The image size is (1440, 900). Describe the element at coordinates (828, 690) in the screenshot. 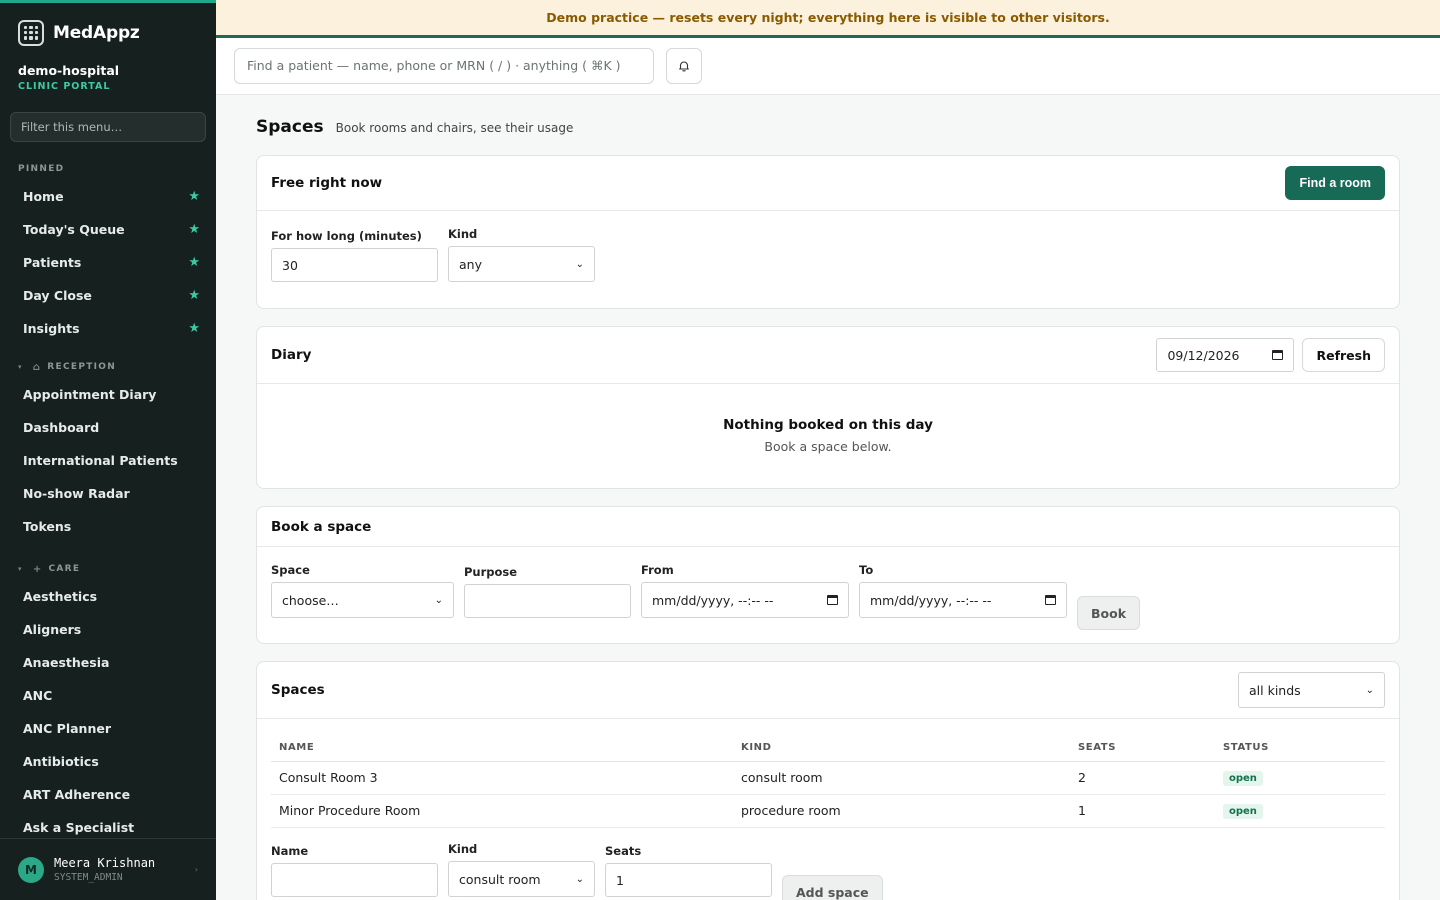

I see `card-header: Spaces all kinds ⌄` at that location.